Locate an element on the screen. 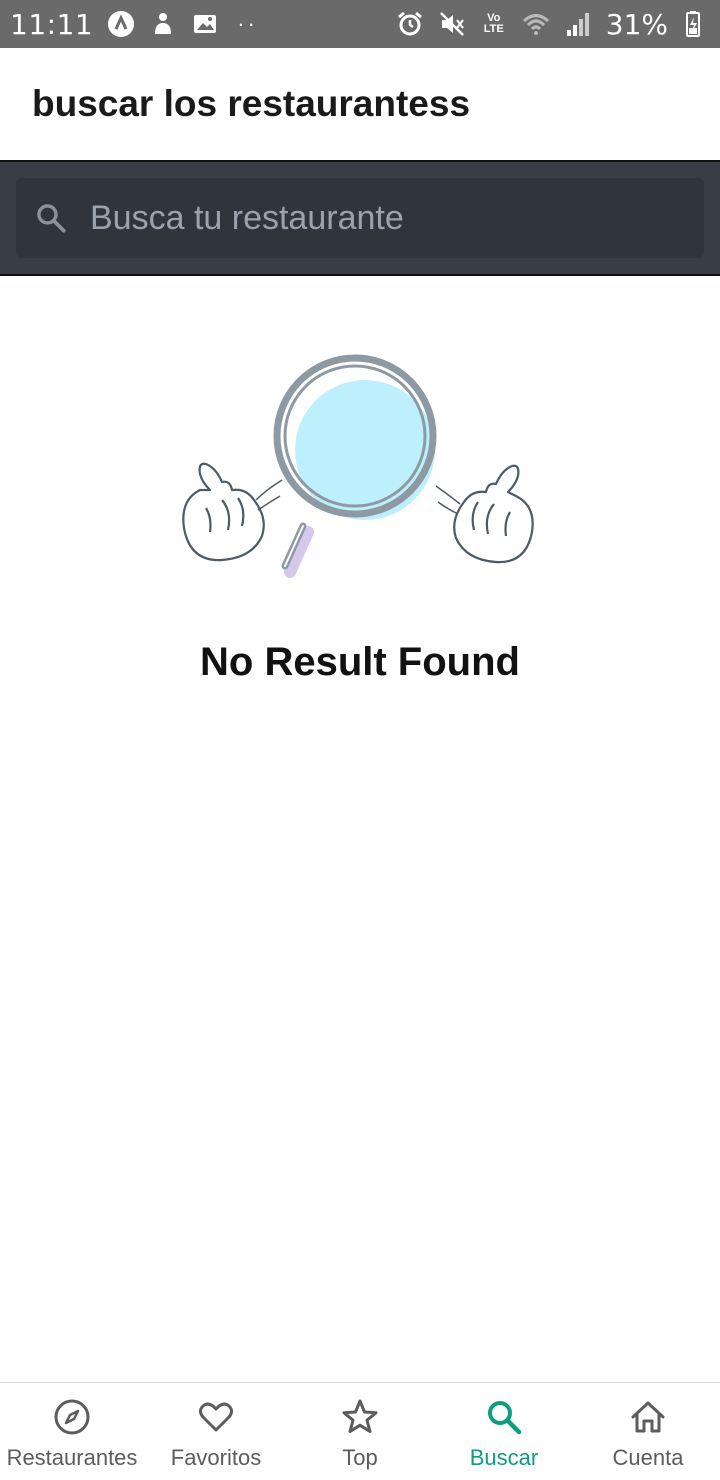 The image size is (720, 1480). status-right: Vo LTE 31% is located at coordinates (553, 24).